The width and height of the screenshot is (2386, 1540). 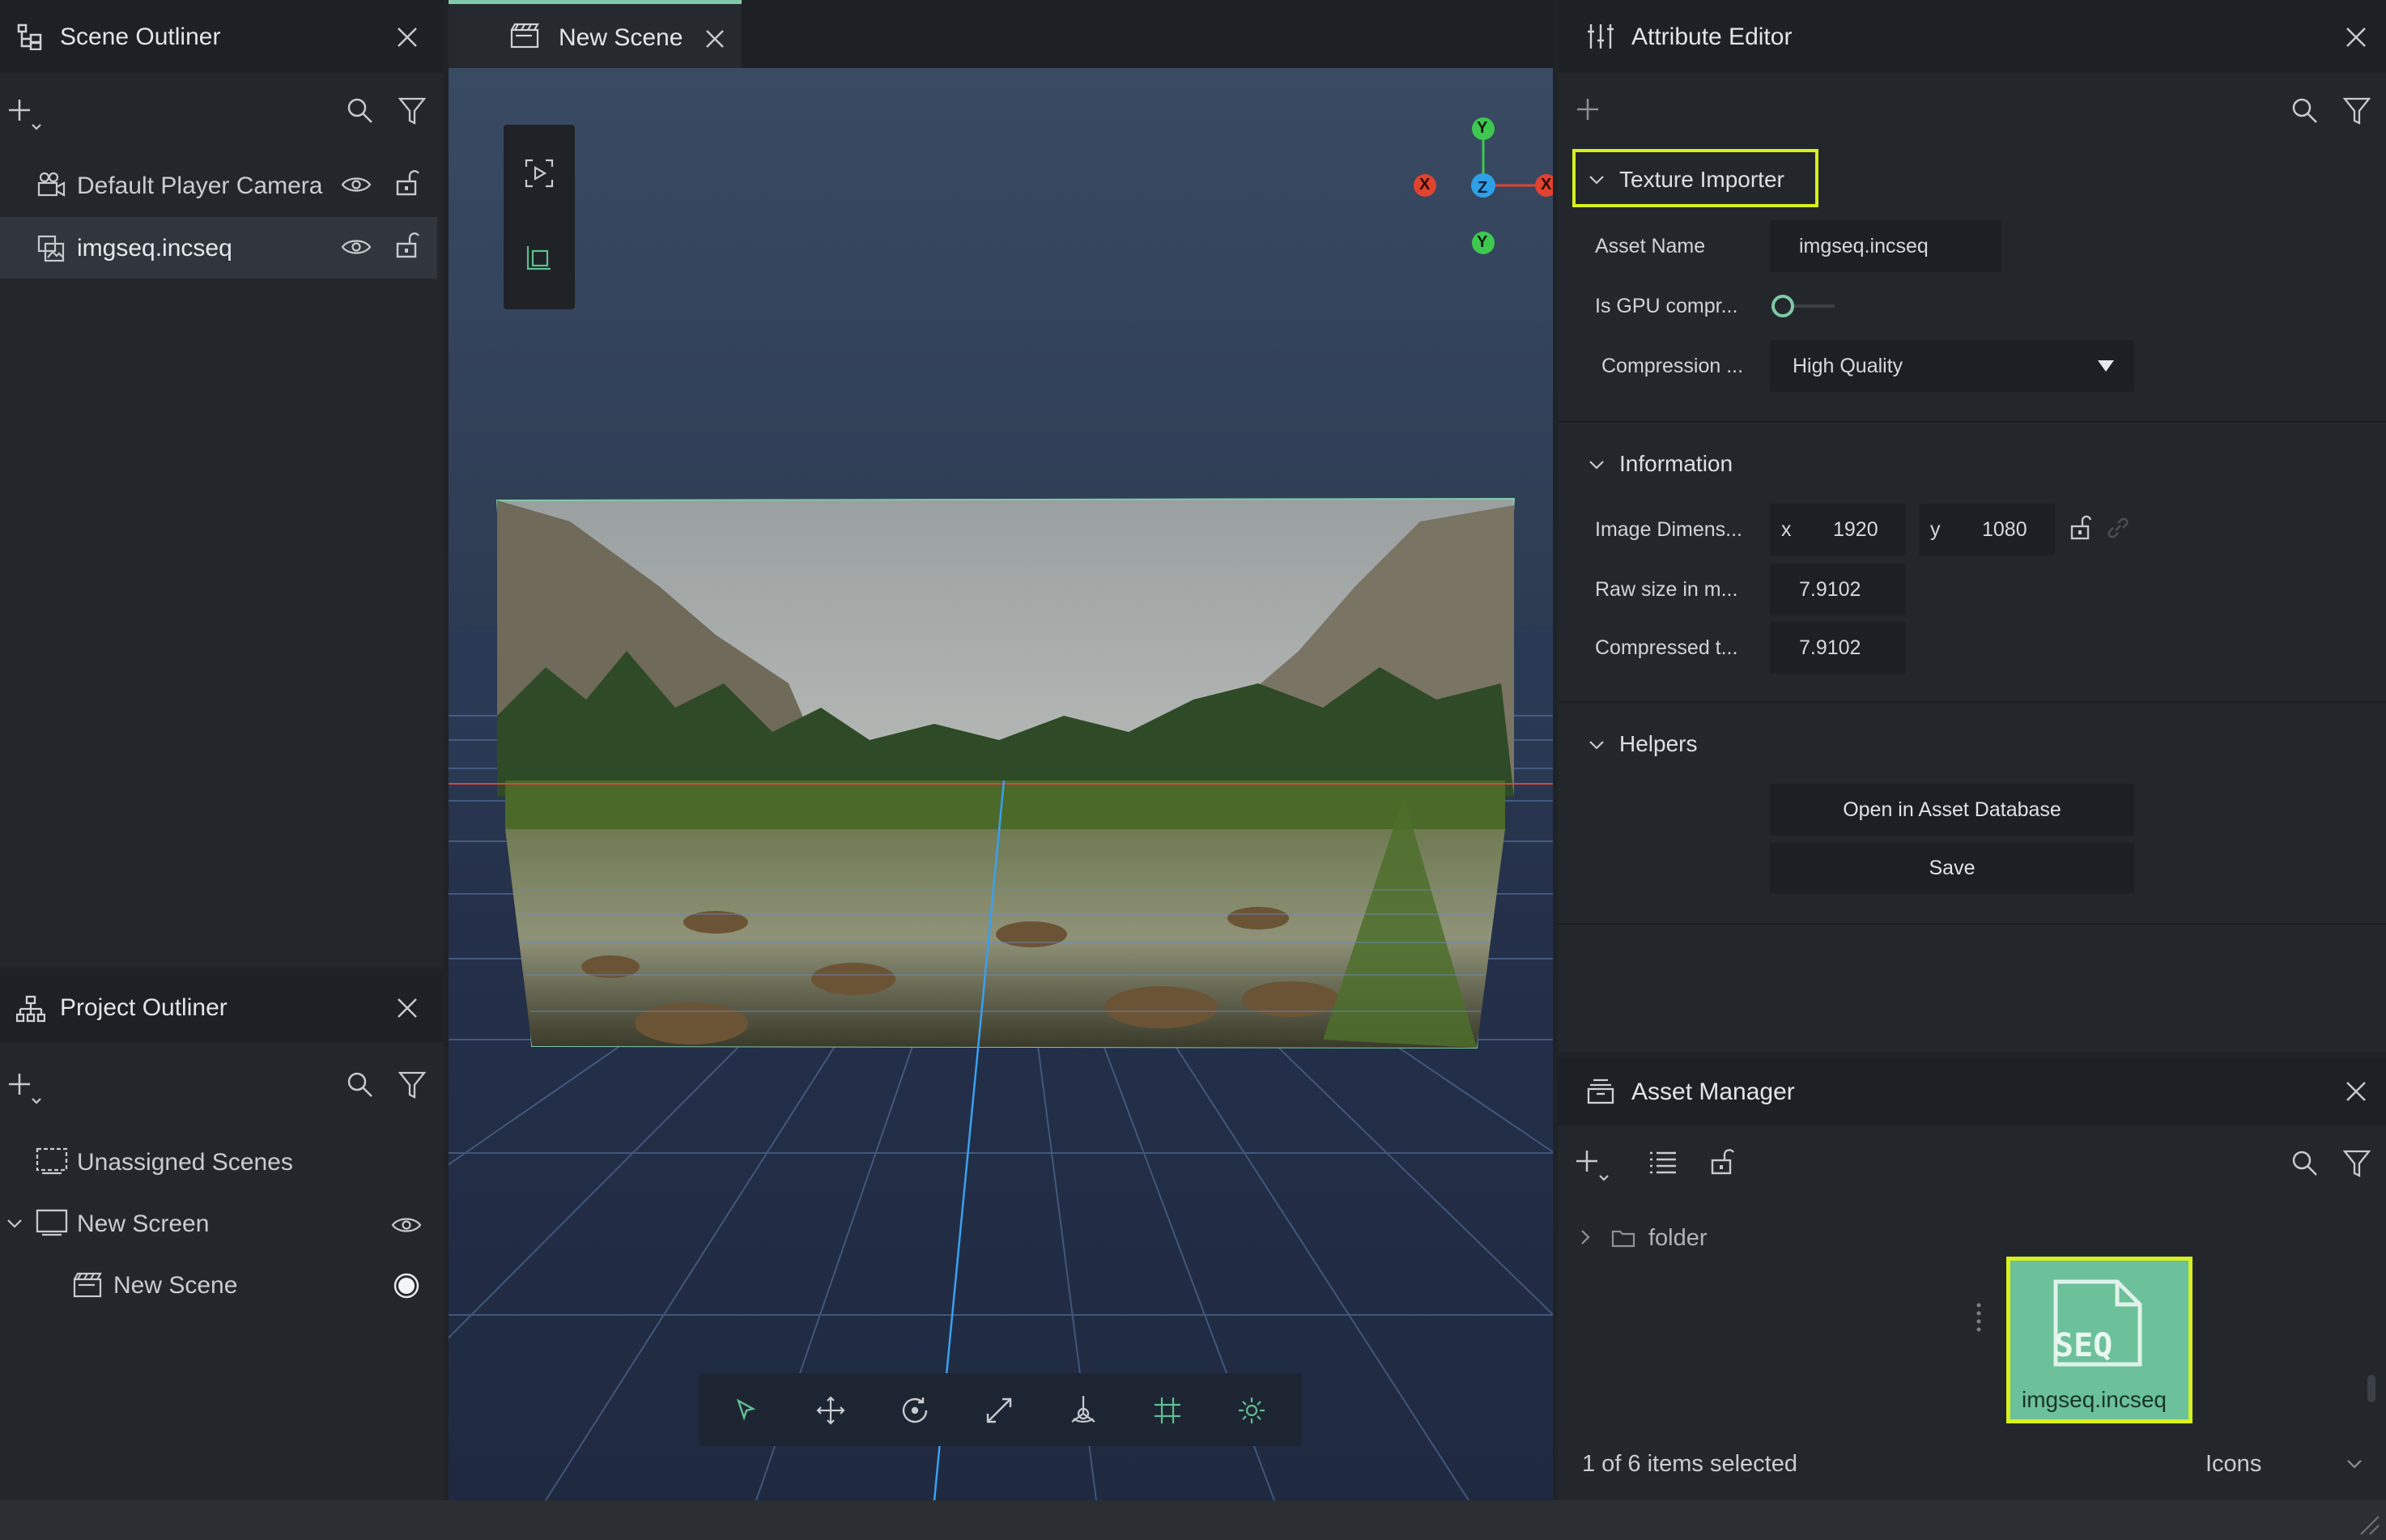 I want to click on rotate-tool-icon, so click(x=915, y=1410).